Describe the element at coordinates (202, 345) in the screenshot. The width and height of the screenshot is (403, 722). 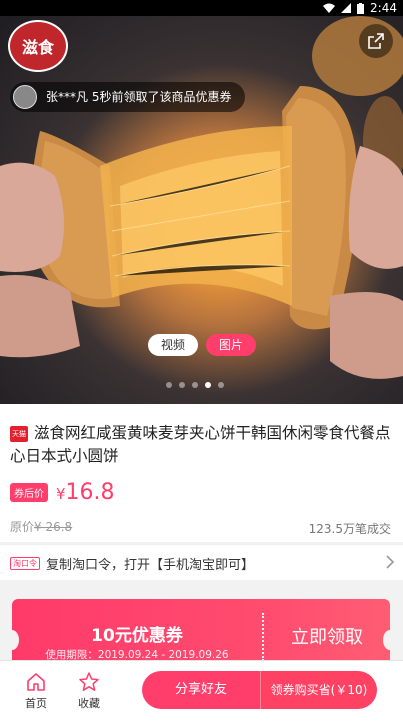
I see `media-tabs: 视频 图片` at that location.